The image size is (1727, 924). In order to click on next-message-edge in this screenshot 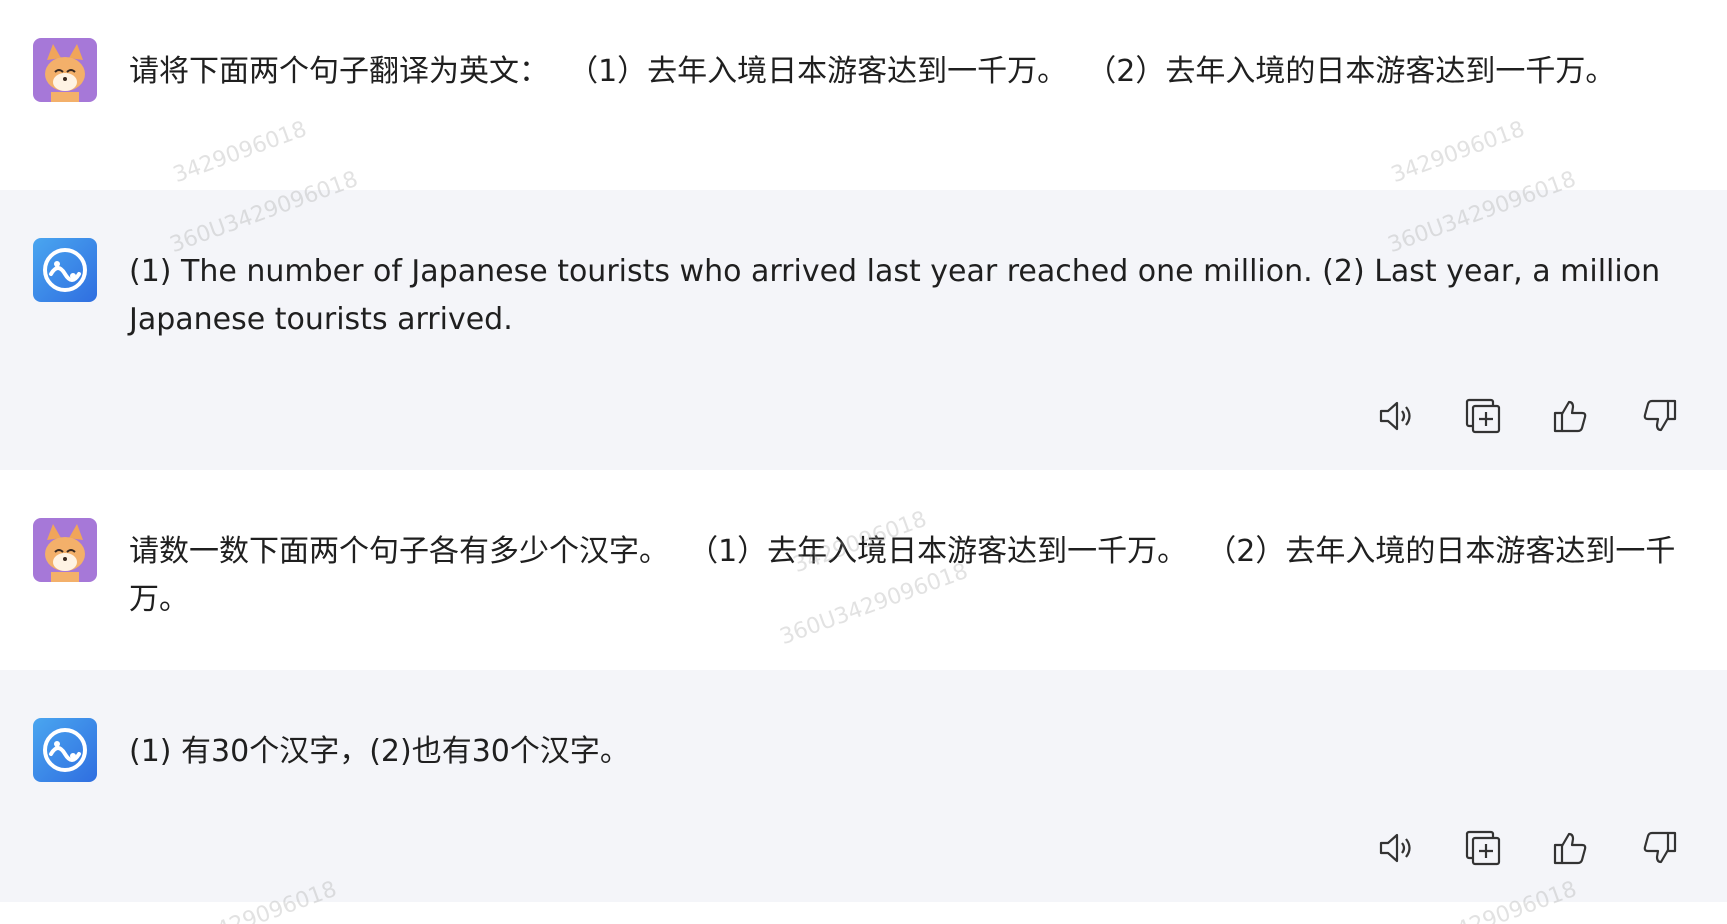, I will do `click(863, 913)`.